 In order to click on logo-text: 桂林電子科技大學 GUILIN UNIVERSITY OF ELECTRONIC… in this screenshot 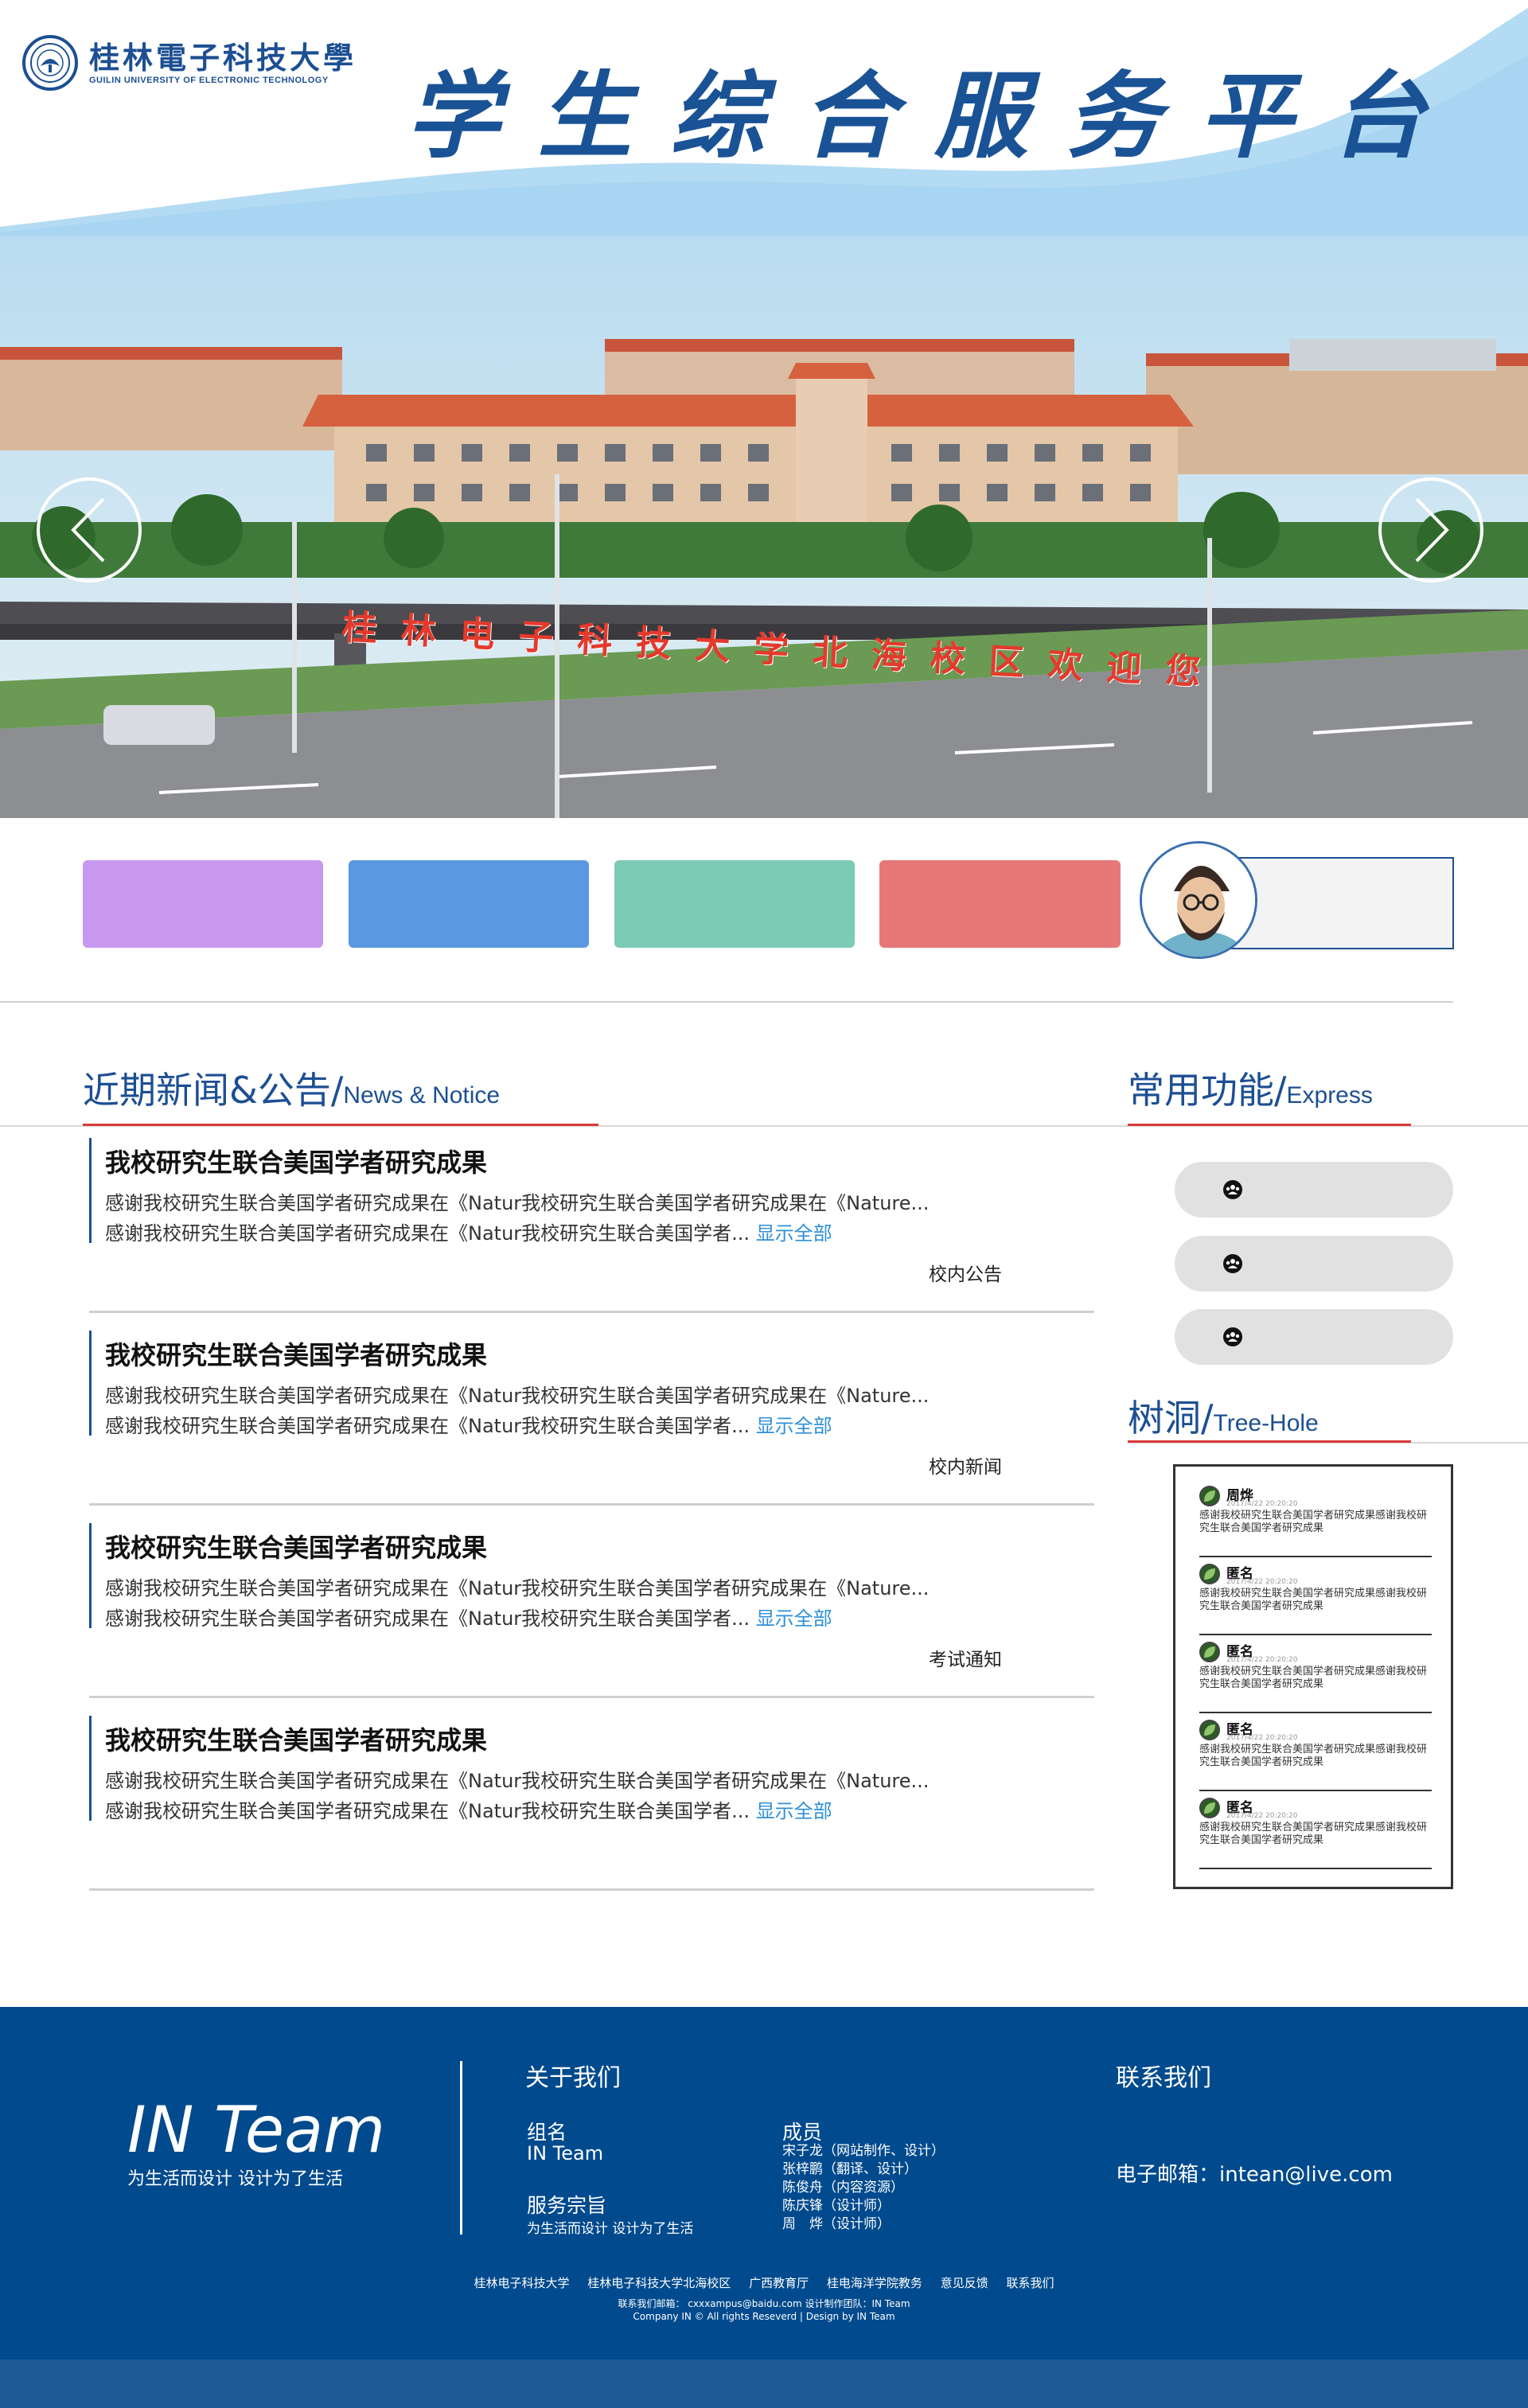, I will do `click(223, 63)`.